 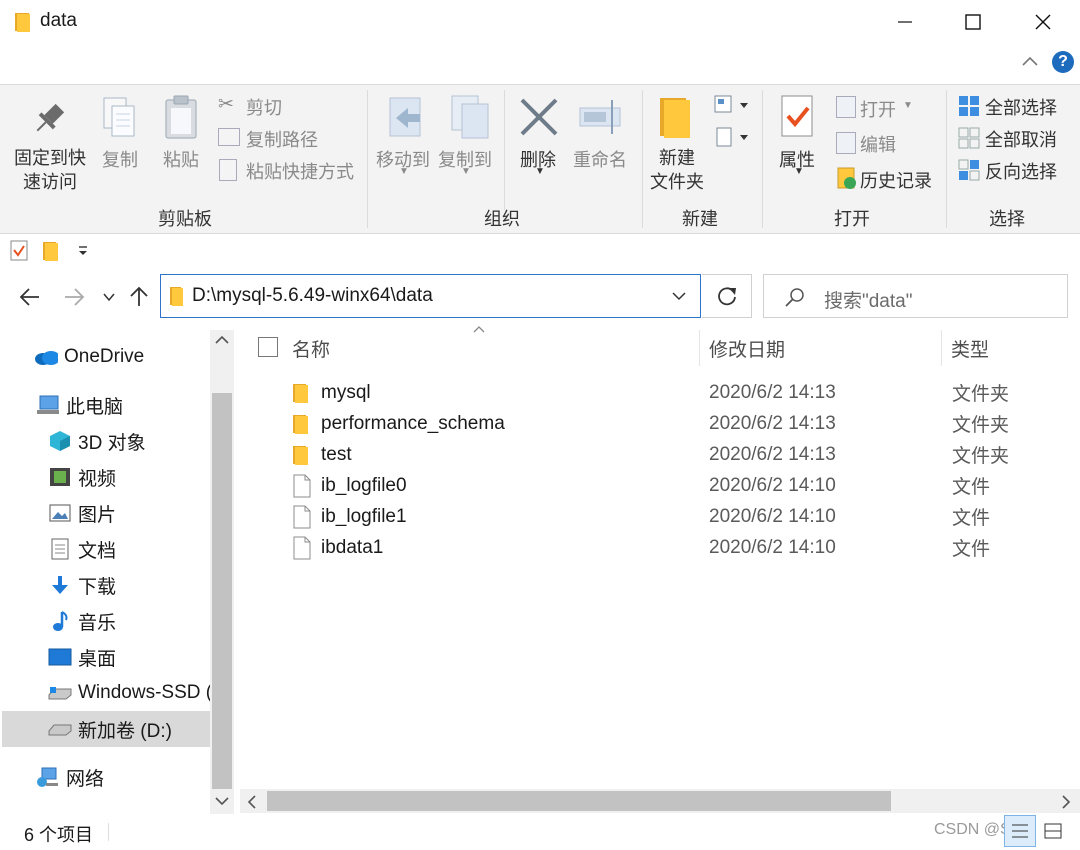 What do you see at coordinates (896, 180) in the screenshot?
I see `history-button: 历史记录` at bounding box center [896, 180].